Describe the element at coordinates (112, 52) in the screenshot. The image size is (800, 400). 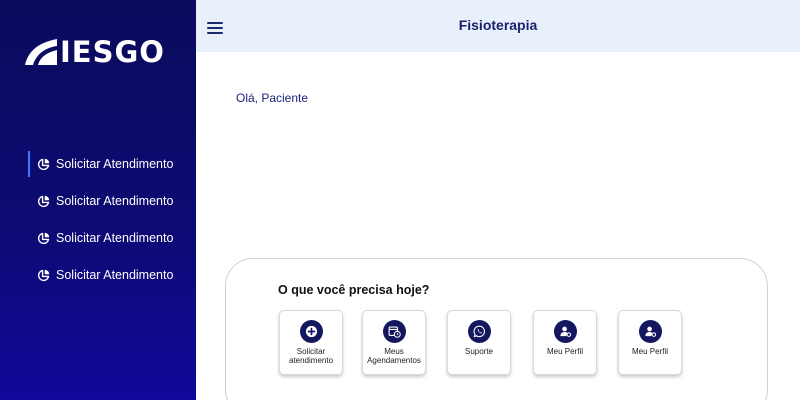
I see `brand-name: IESGO` at that location.